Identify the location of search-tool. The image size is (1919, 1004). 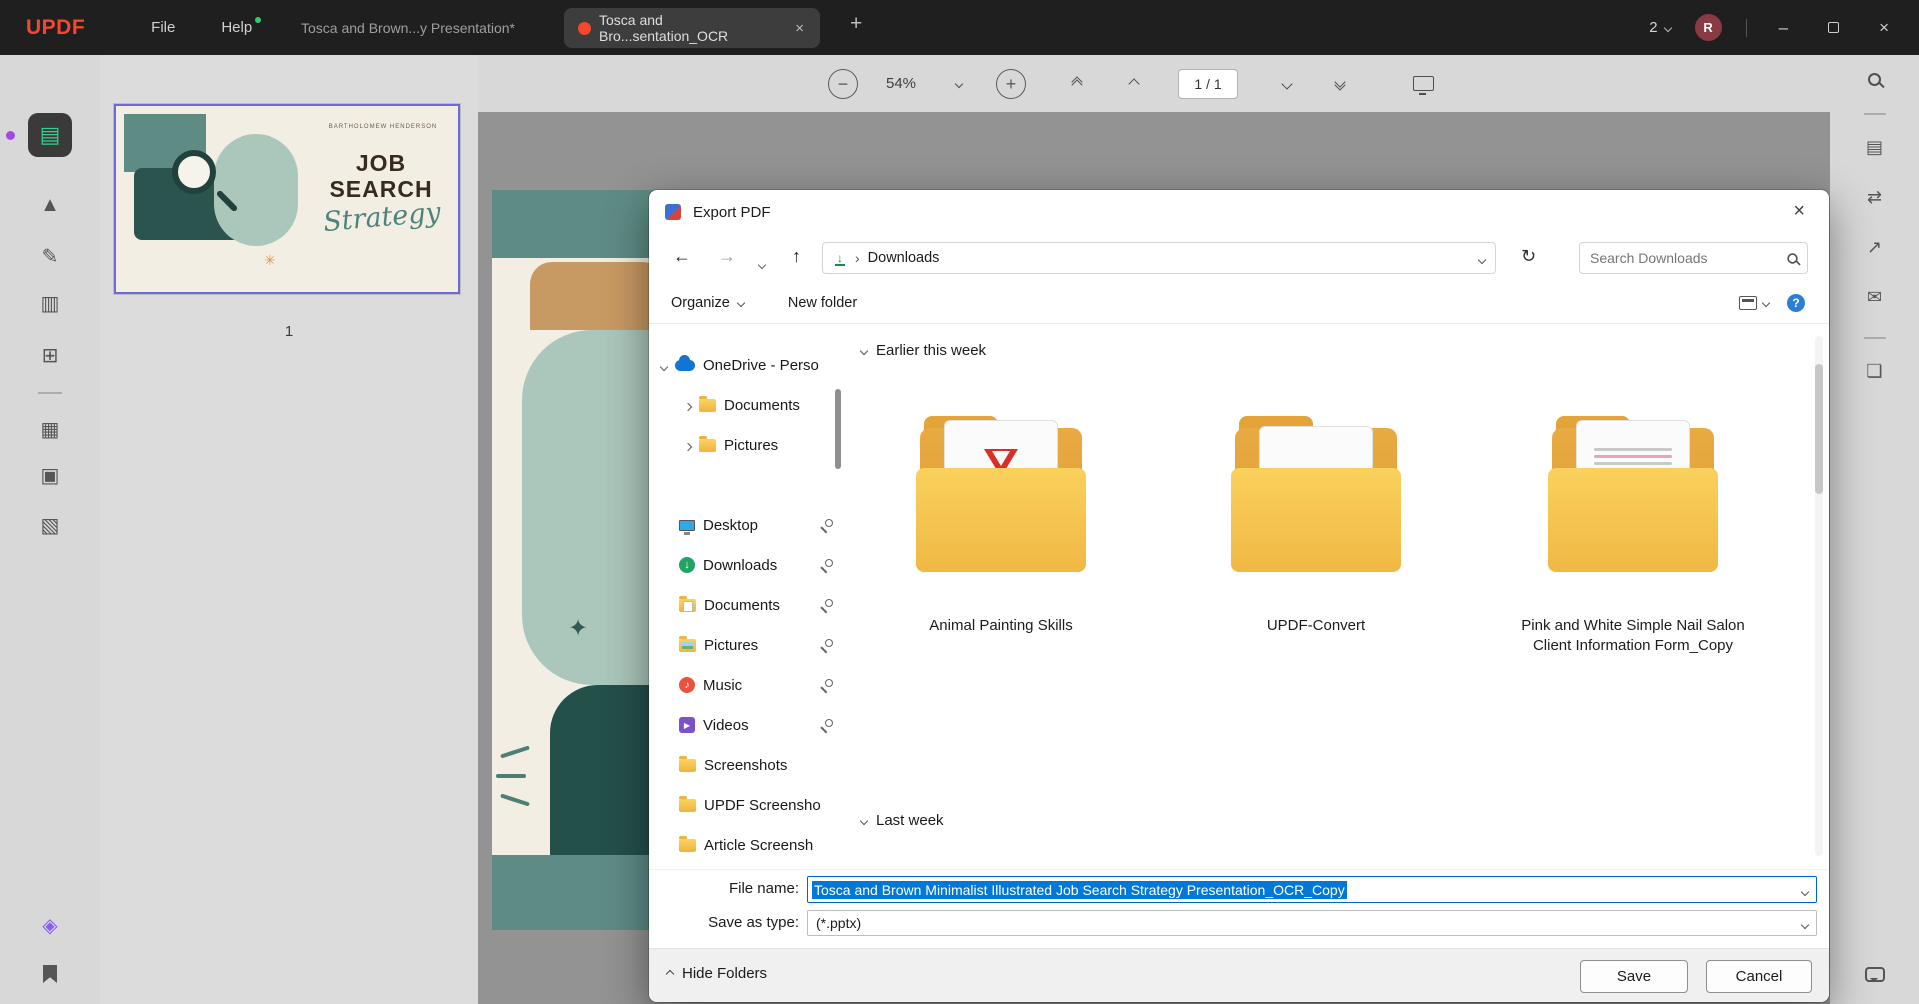
(1874, 79).